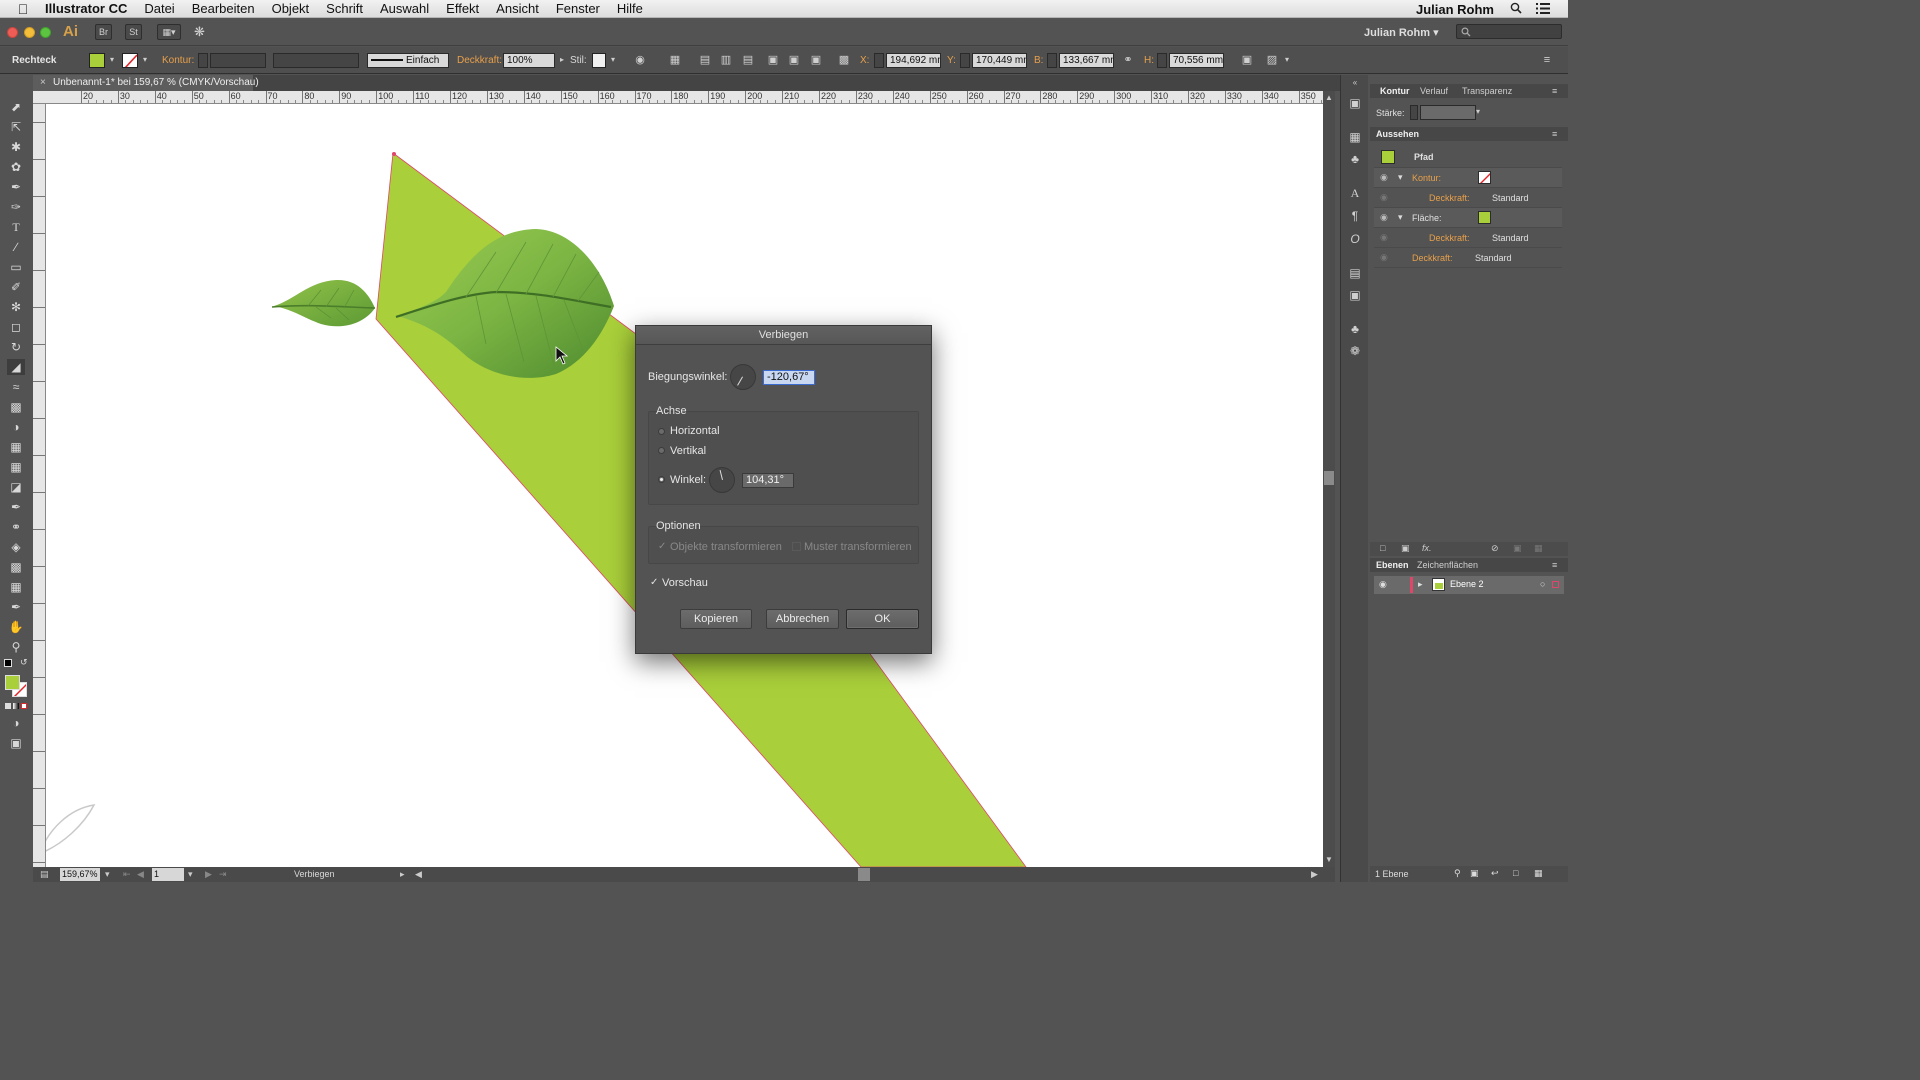 This screenshot has height=1080, width=1920. Describe the element at coordinates (654, 583) in the screenshot. I see `preview-checkbox: ✓` at that location.